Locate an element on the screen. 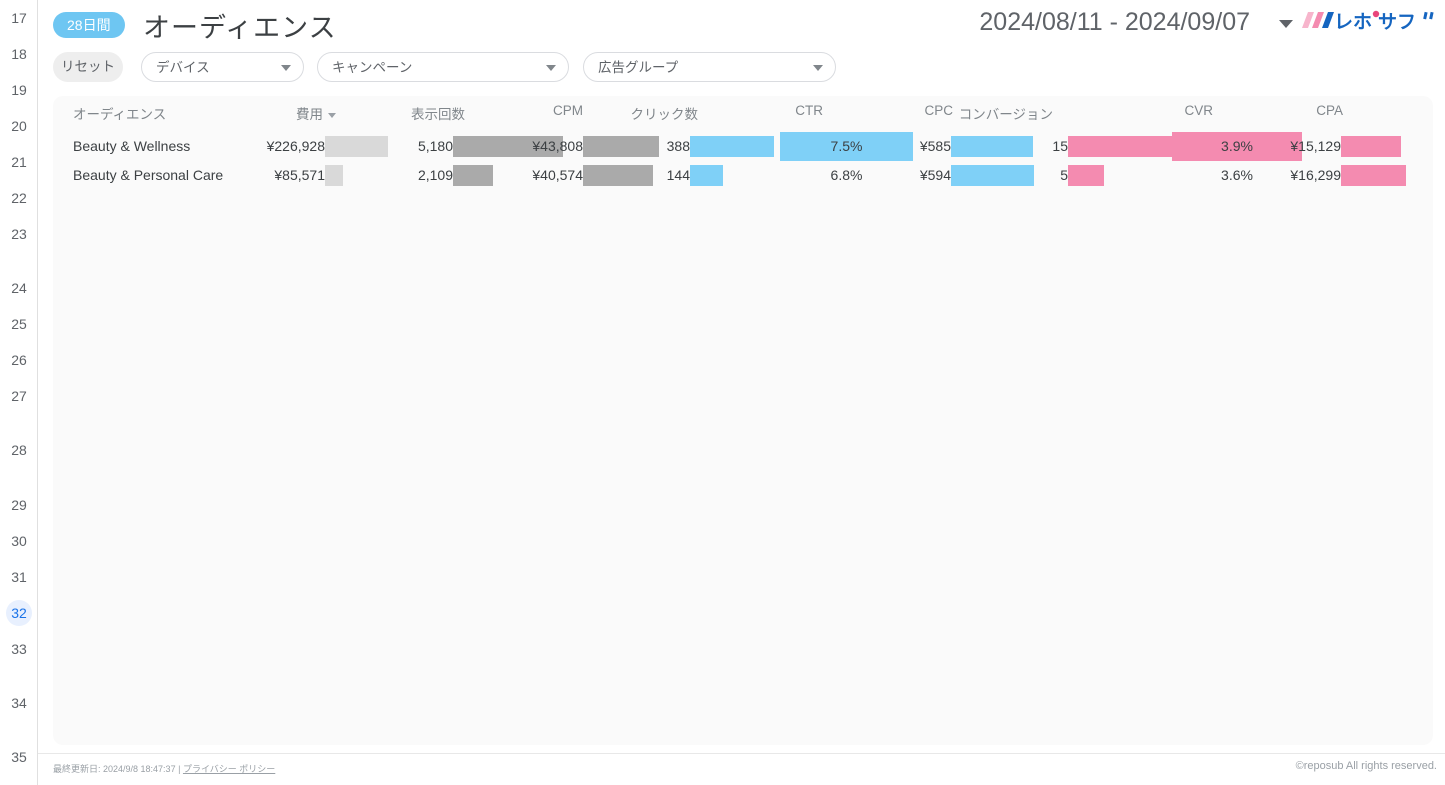 The image size is (1445, 785). cell-value: Beauty & Wellness is located at coordinates (132, 146).